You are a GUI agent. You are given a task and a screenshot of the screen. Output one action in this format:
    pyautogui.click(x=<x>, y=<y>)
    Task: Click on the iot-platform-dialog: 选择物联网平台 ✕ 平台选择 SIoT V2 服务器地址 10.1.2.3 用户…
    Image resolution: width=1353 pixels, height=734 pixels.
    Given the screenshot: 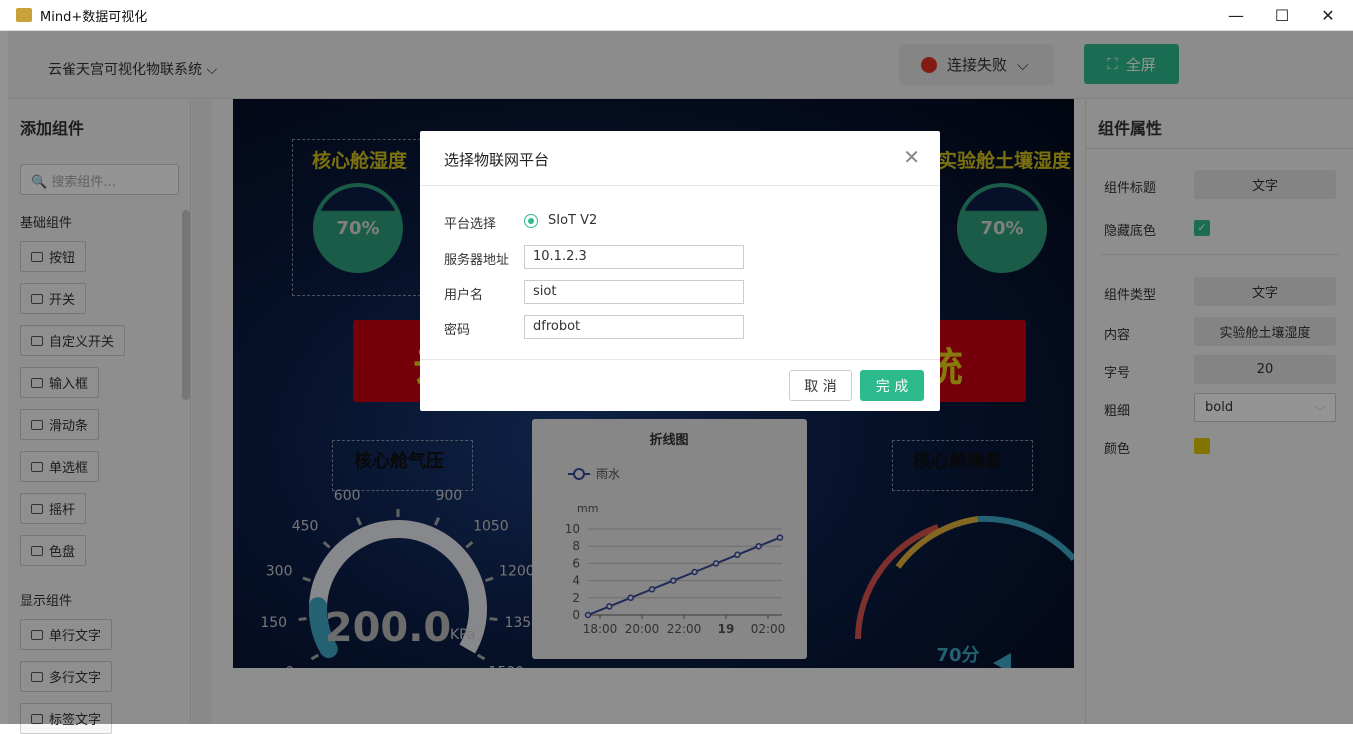 What is the action you would take?
    pyautogui.click(x=680, y=271)
    